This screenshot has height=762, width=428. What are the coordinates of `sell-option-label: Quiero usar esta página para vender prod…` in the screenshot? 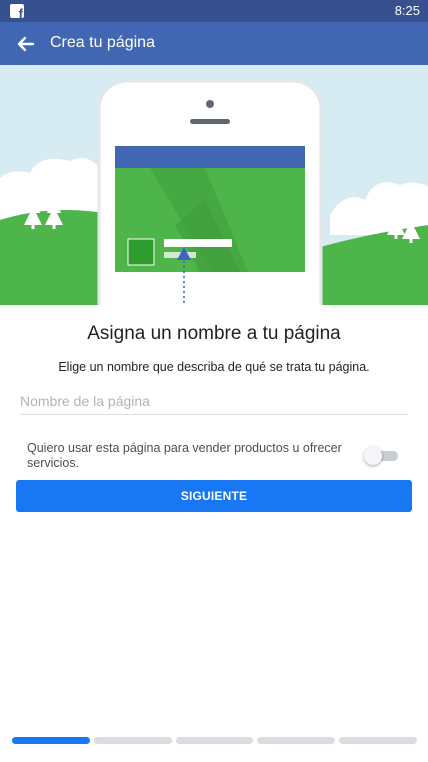 It's located at (184, 455).